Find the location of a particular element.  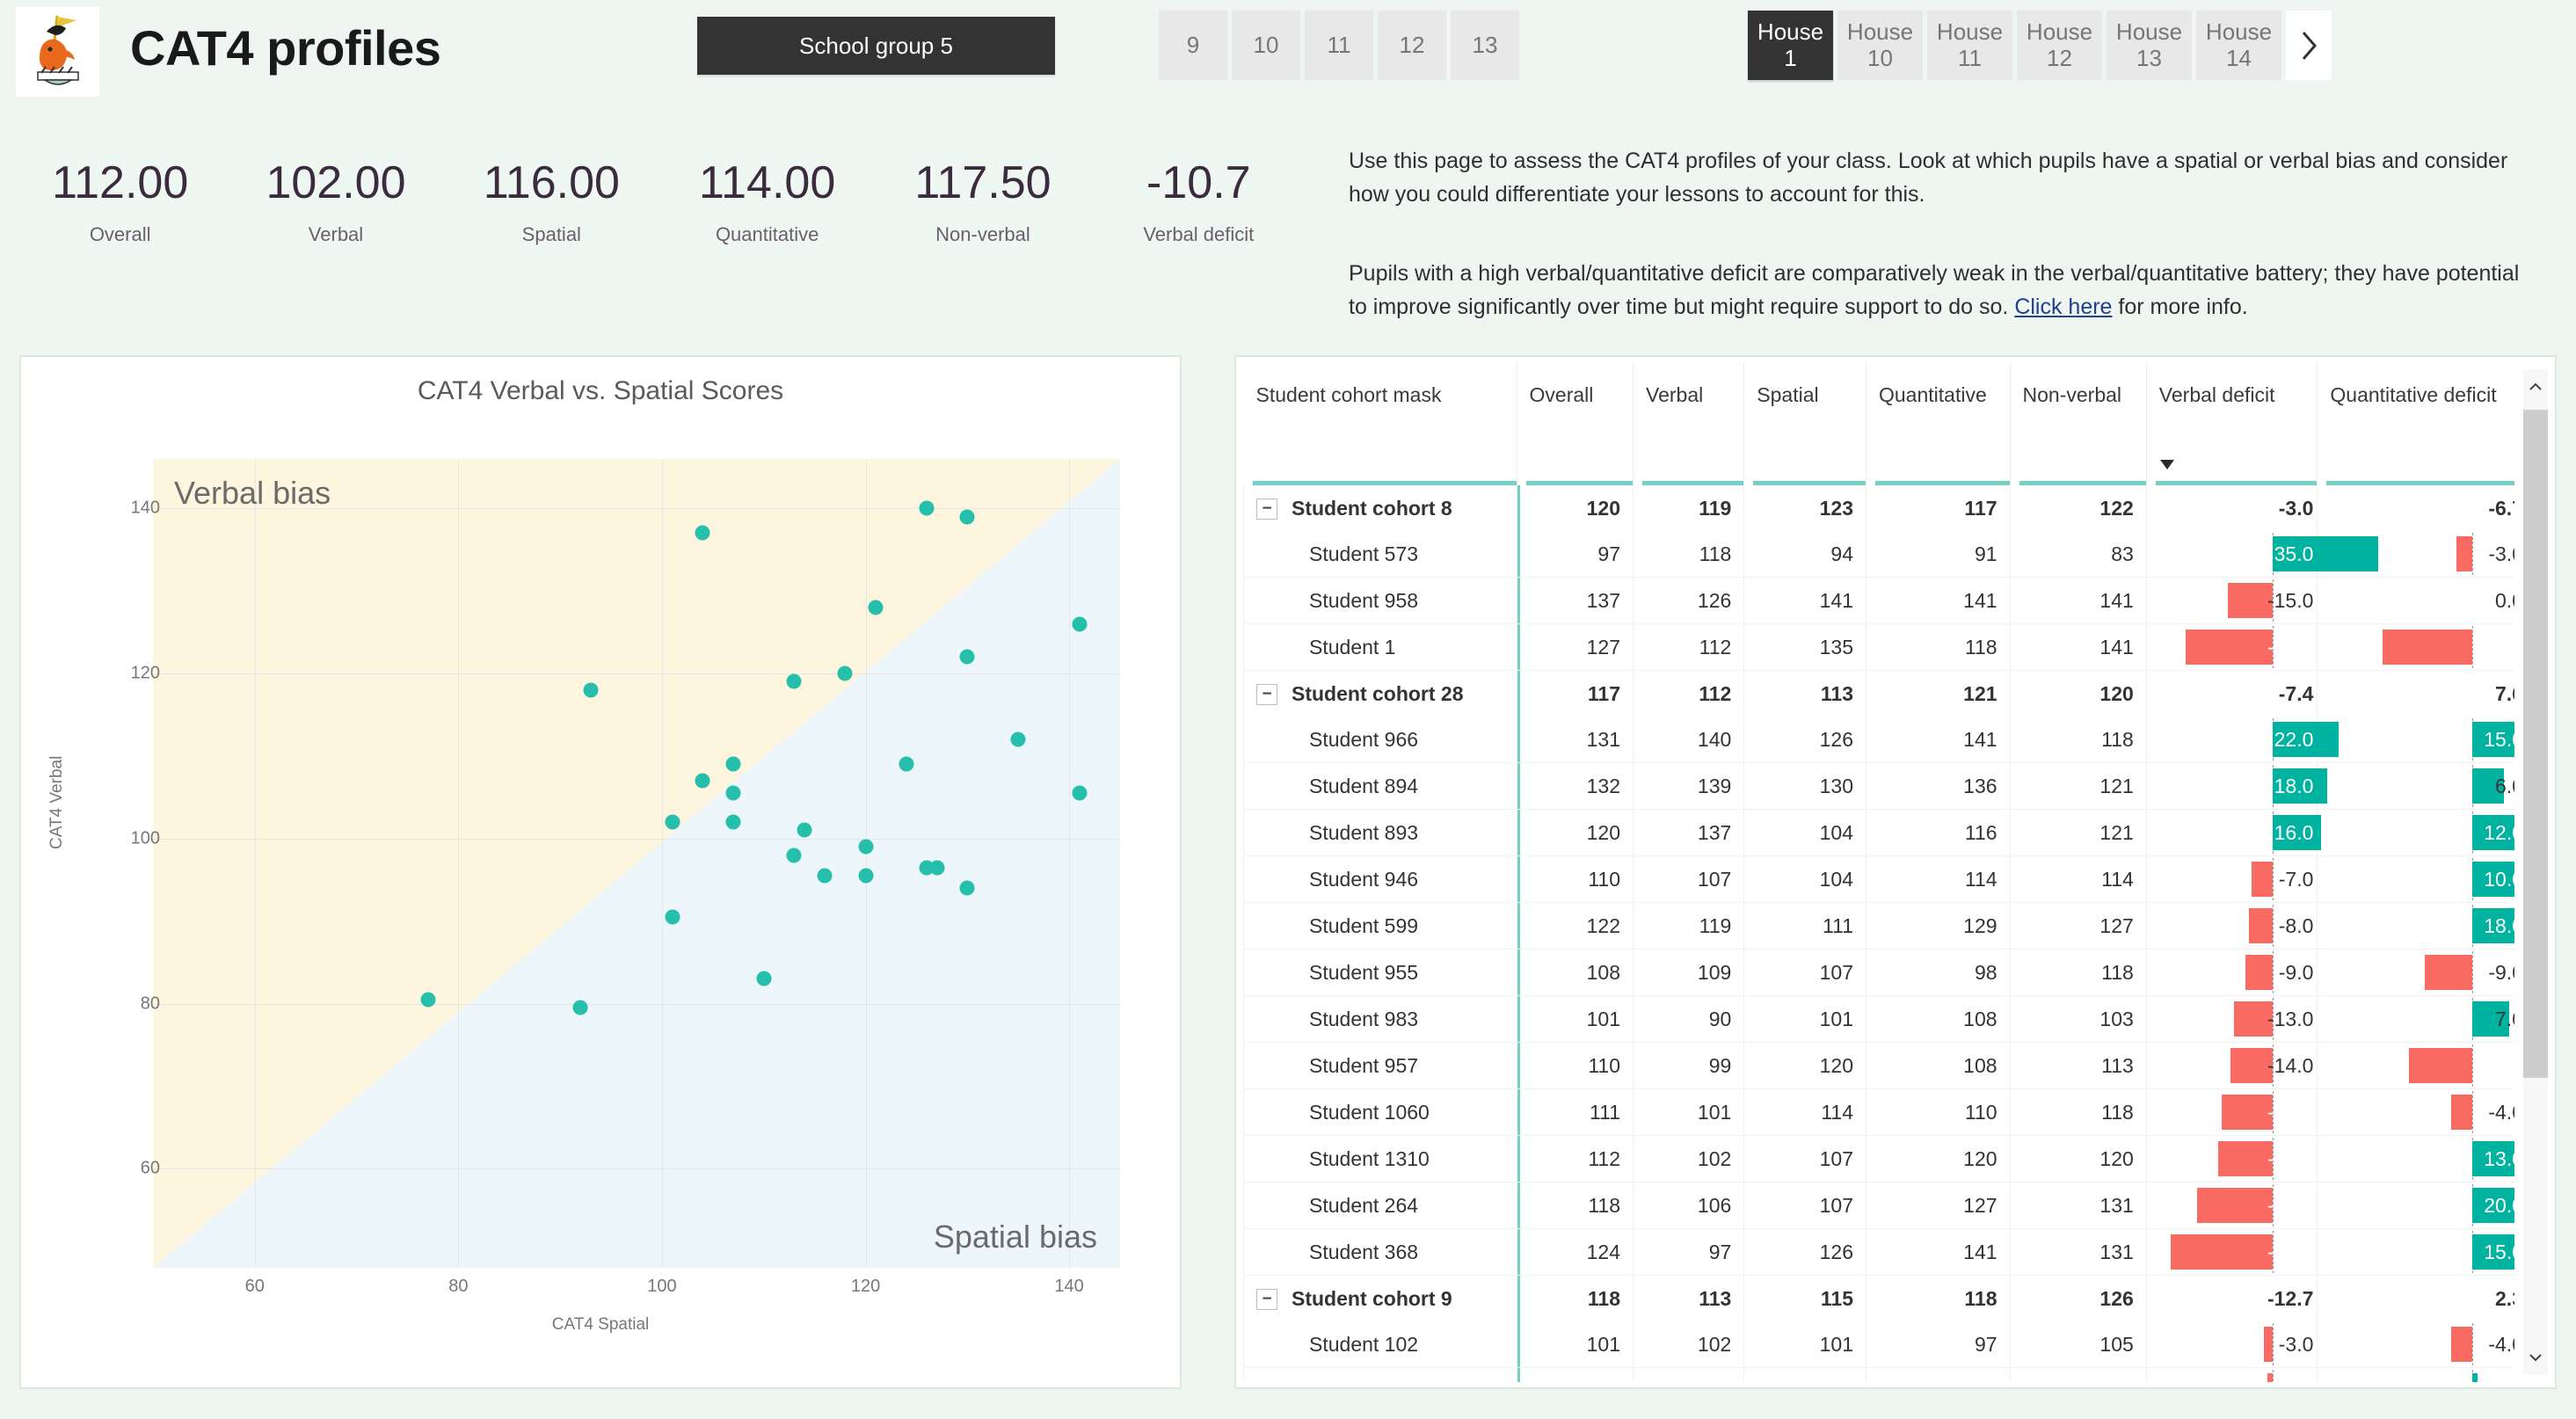

year-group-tile-9: 9 is located at coordinates (1193, 45).